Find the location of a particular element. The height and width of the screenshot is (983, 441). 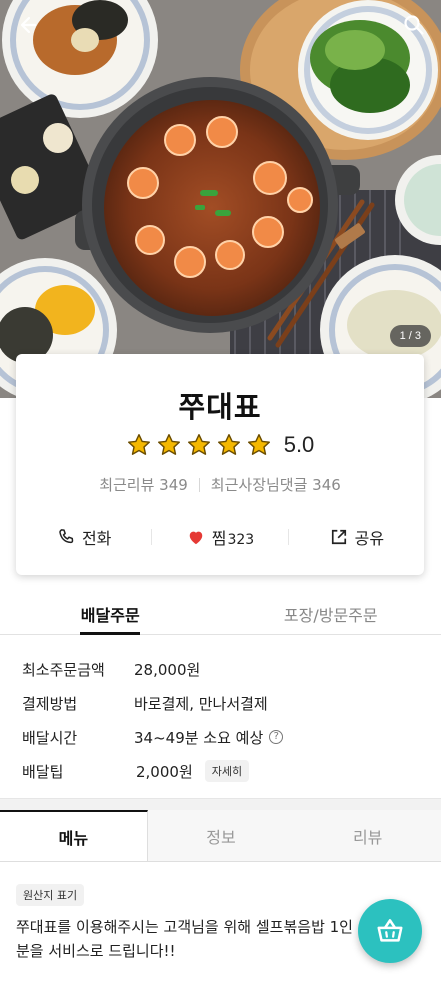

call-button: 전화 is located at coordinates (83, 537).